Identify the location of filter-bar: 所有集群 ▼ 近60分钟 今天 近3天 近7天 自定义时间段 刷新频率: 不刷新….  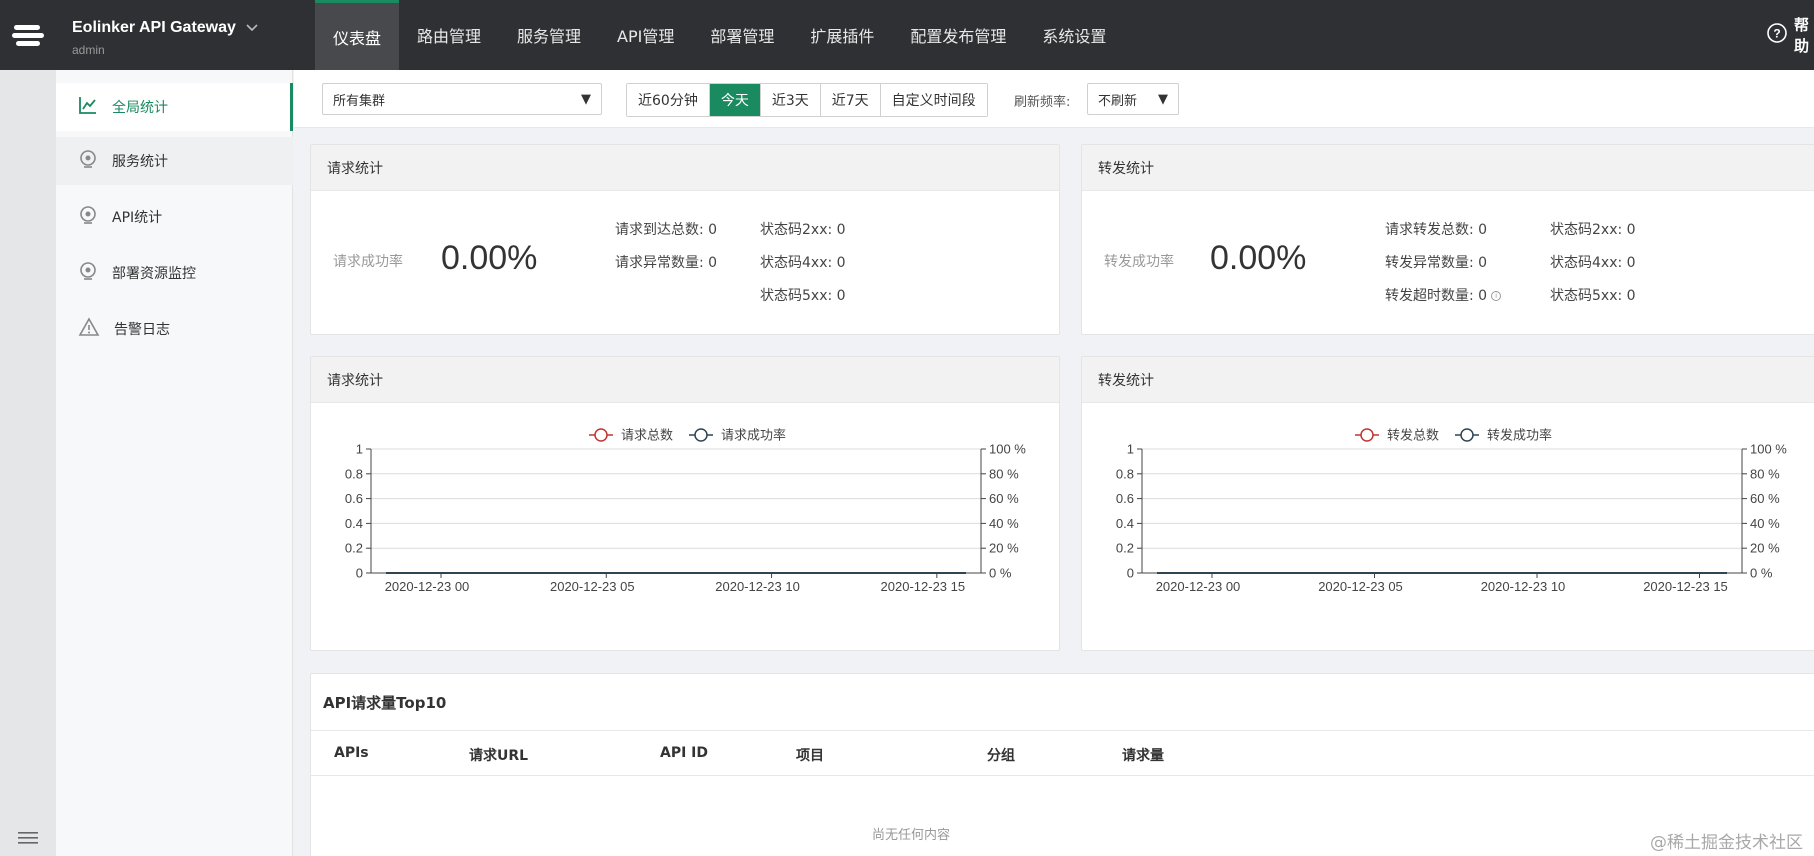
(1054, 99).